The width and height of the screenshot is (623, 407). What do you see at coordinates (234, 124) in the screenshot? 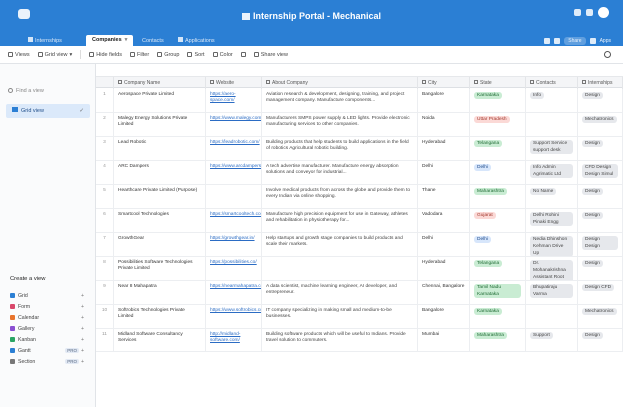
I see `website-link-container: https://www.malegy.com/` at bounding box center [234, 124].